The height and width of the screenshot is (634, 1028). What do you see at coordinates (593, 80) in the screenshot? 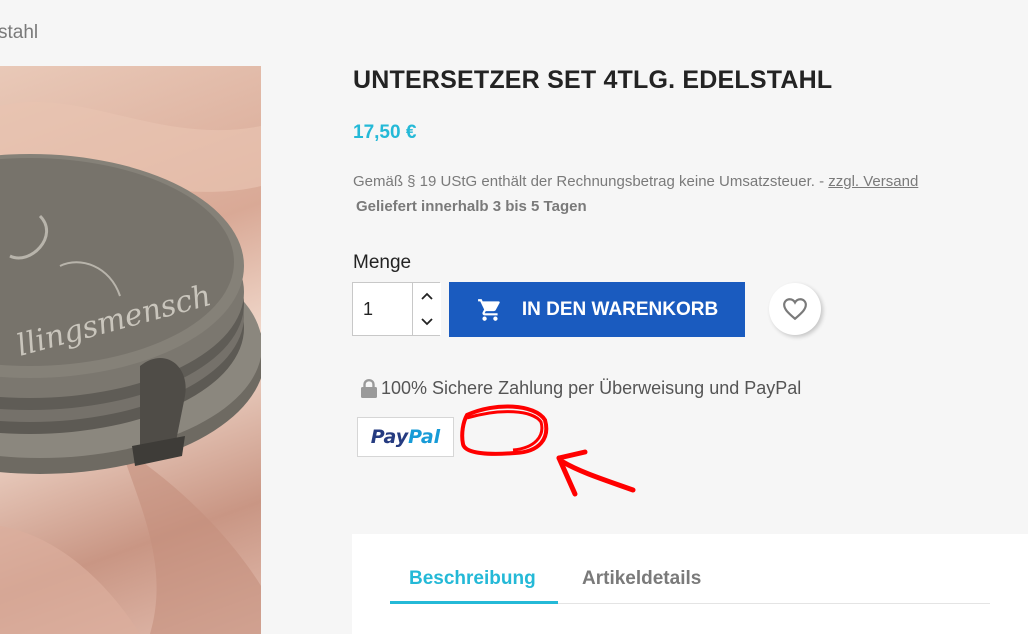
I see `product-title: UNTERSETZER SET 4TLG. EDELSTAHL` at bounding box center [593, 80].